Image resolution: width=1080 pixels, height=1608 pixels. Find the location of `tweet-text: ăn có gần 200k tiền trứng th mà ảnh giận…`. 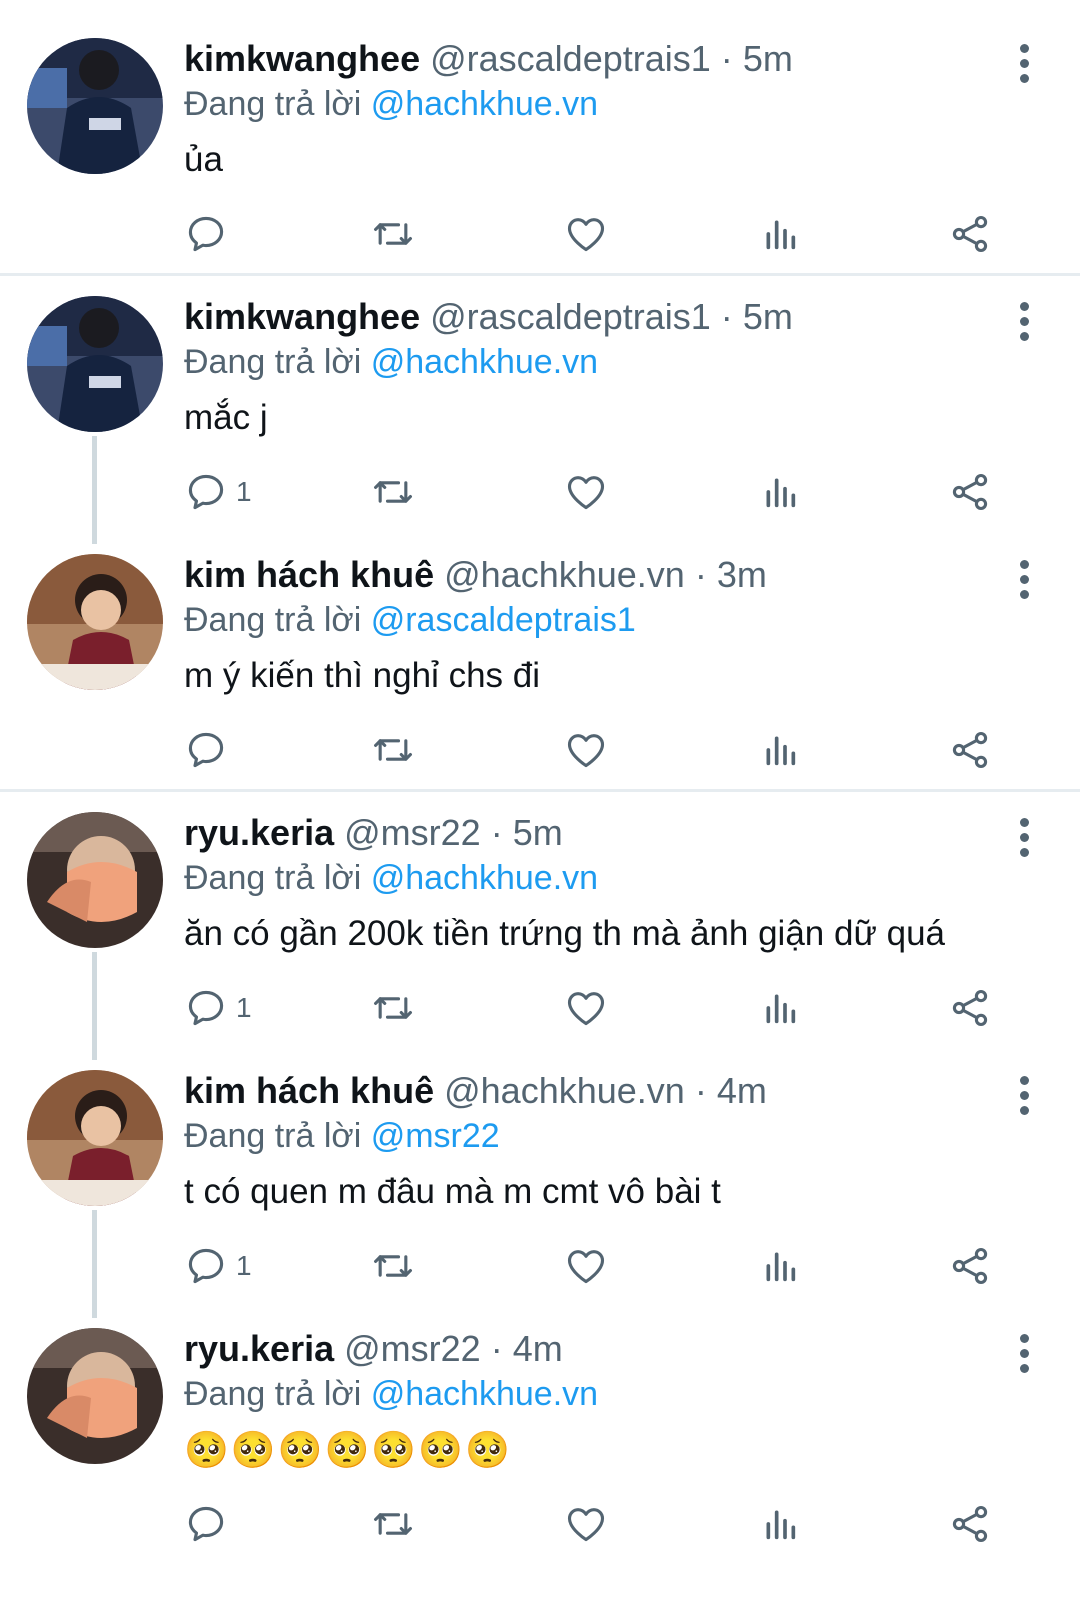

tweet-text: ăn có gần 200k tiền trứng th mà ảnh giận… is located at coordinates (564, 933).